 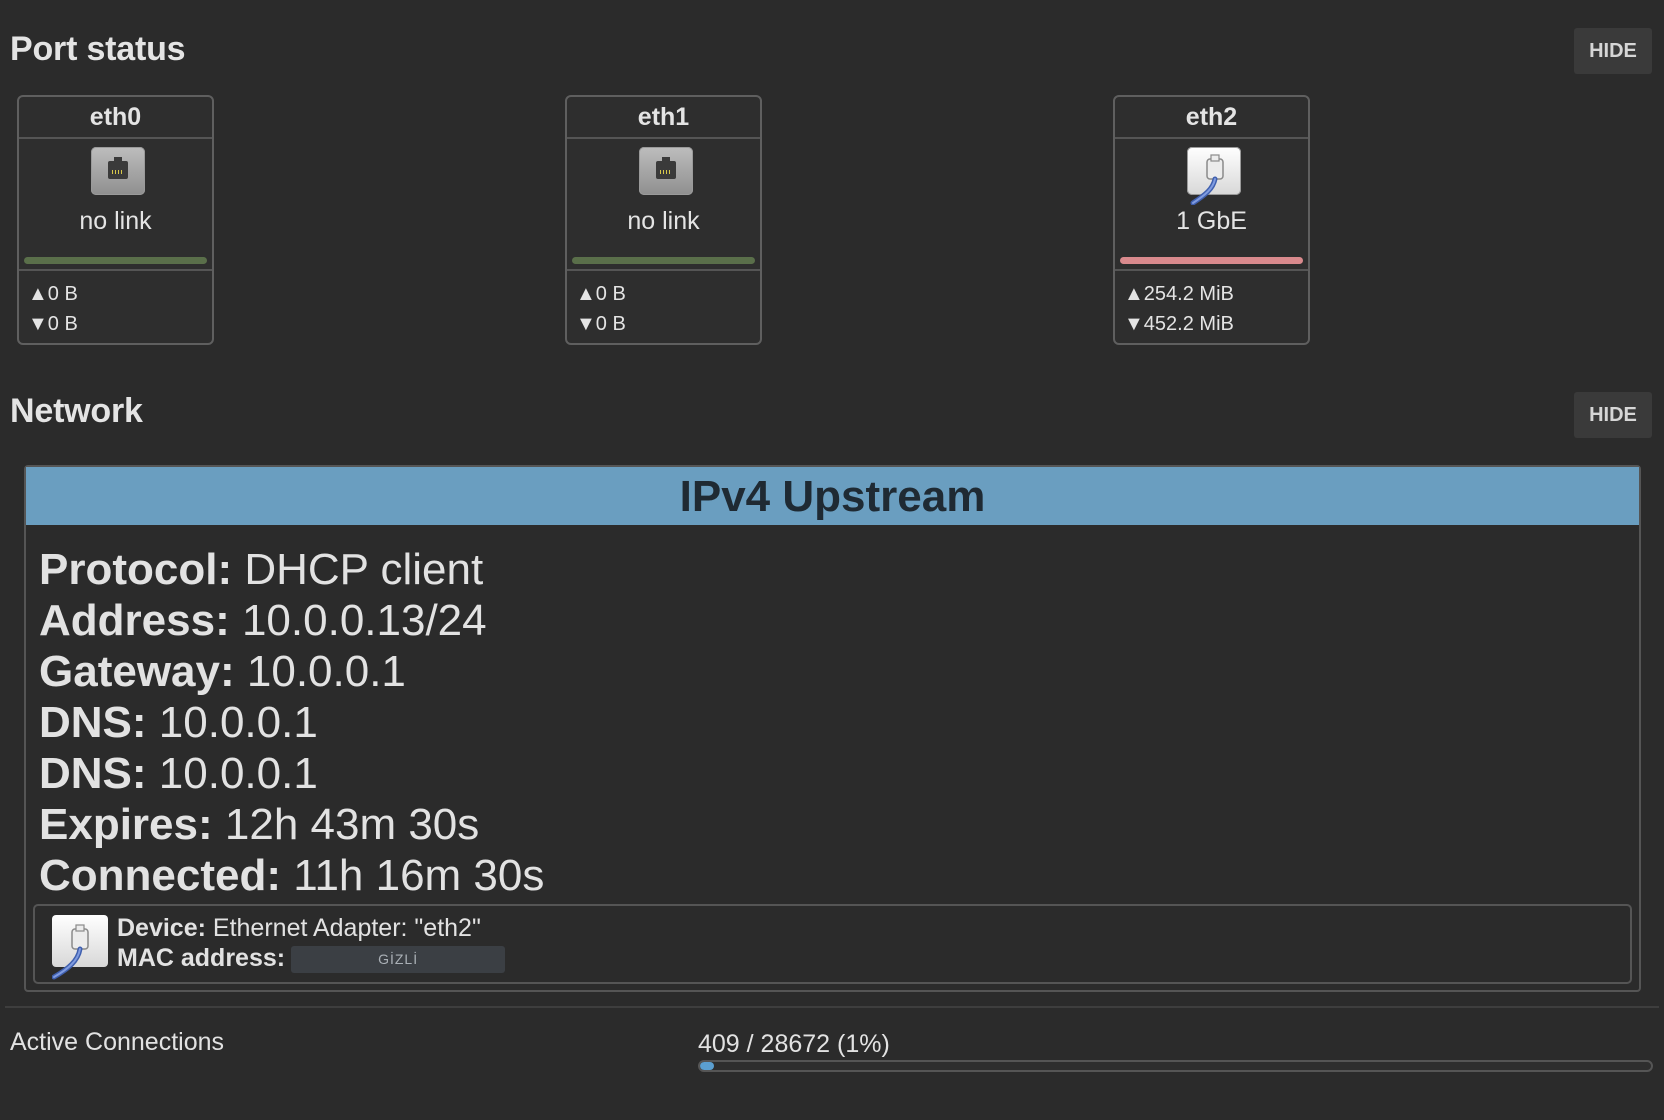 I want to click on port-status-title: Port status, so click(x=98, y=49).